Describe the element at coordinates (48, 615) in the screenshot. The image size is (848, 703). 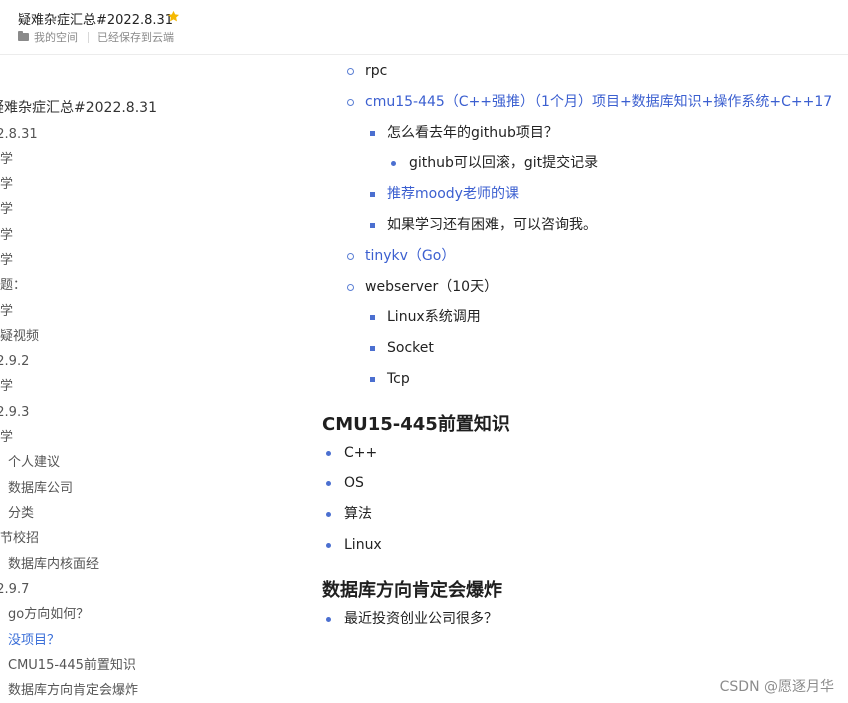
I see `outline-item: go方向如何？` at that location.